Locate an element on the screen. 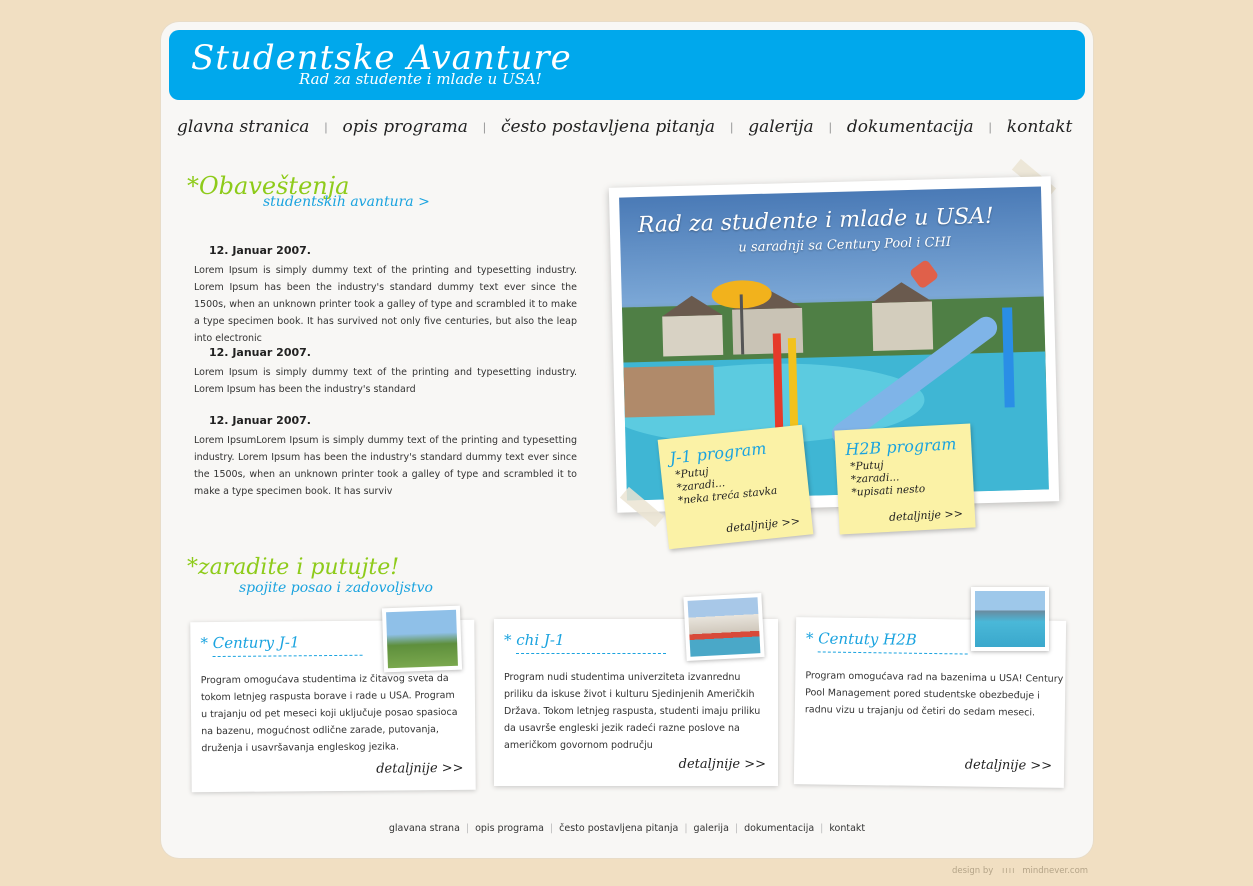 This screenshot has height=886, width=1253. building-photo is located at coordinates (724, 627).